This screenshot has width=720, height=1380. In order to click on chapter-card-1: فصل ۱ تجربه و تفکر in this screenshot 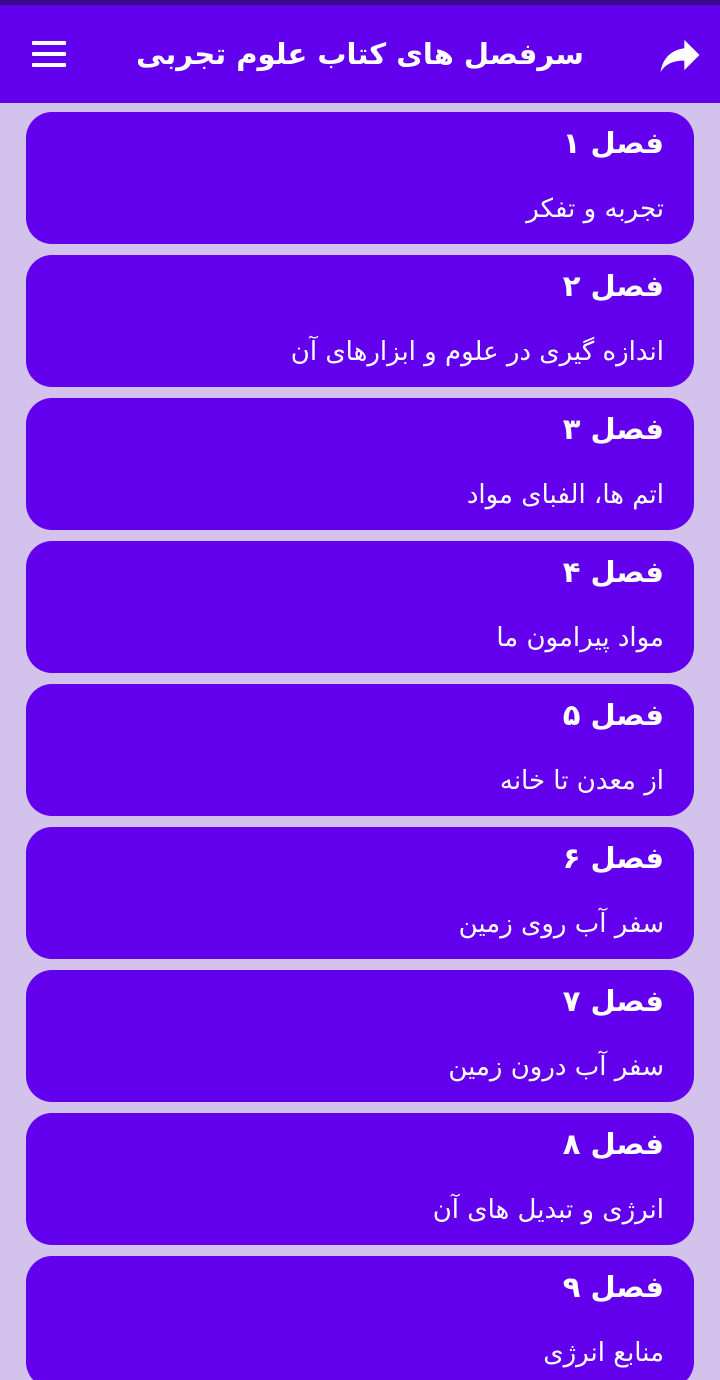, I will do `click(360, 178)`.